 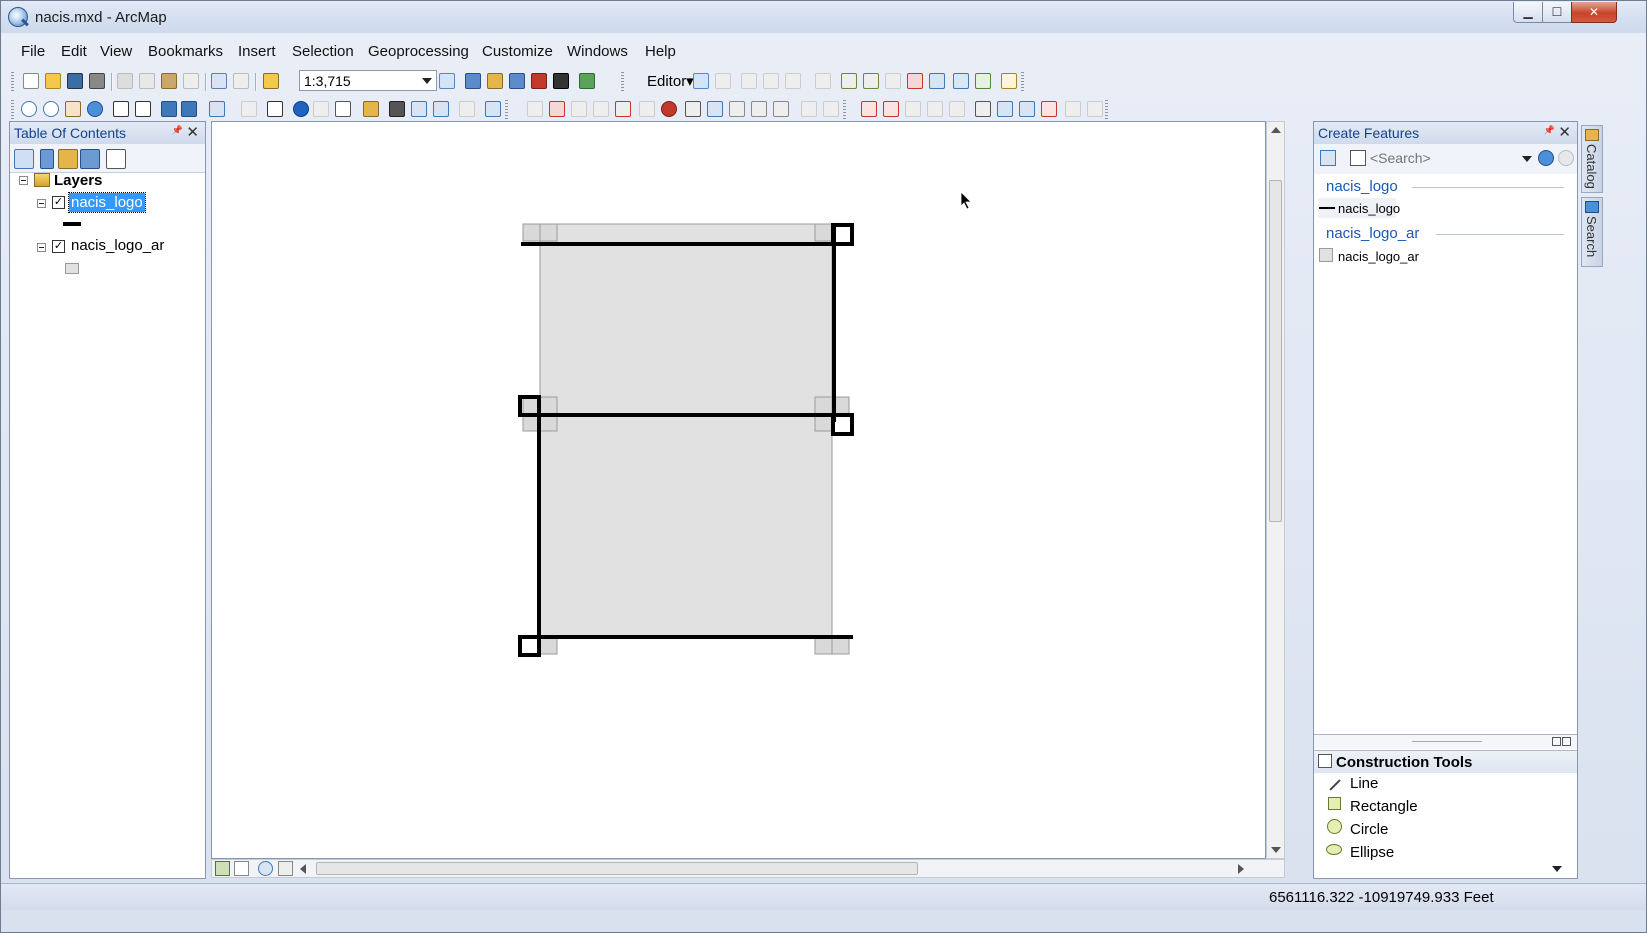 I want to click on move-vertex-icon, so click(x=1095, y=109).